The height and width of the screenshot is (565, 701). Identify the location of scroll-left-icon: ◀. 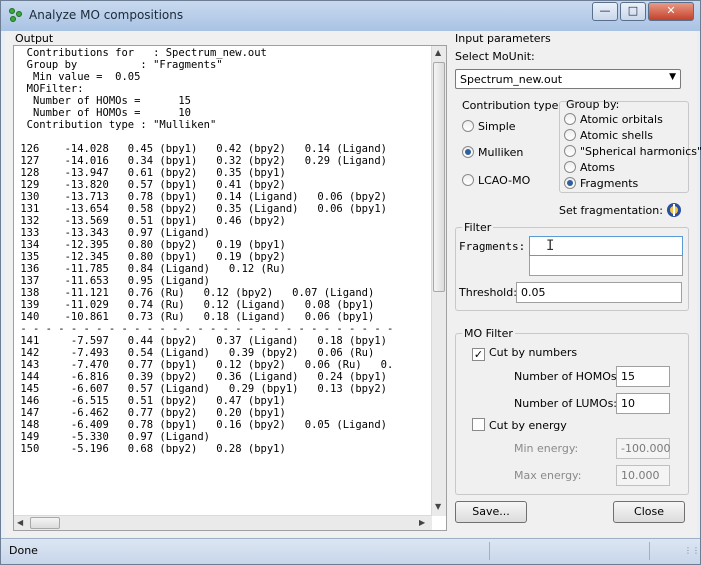
(20, 522).